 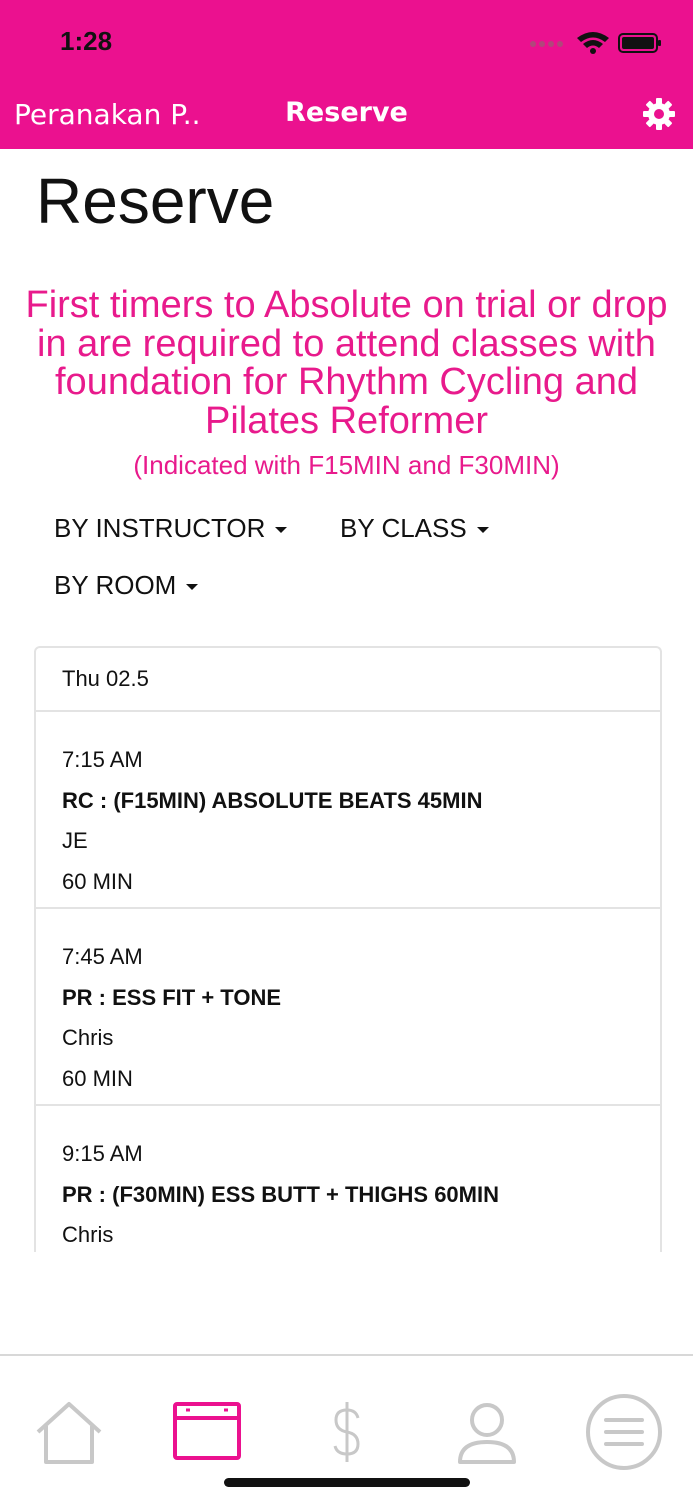 I want to click on class-name: PR : ESS FIT + TONE, so click(x=172, y=997).